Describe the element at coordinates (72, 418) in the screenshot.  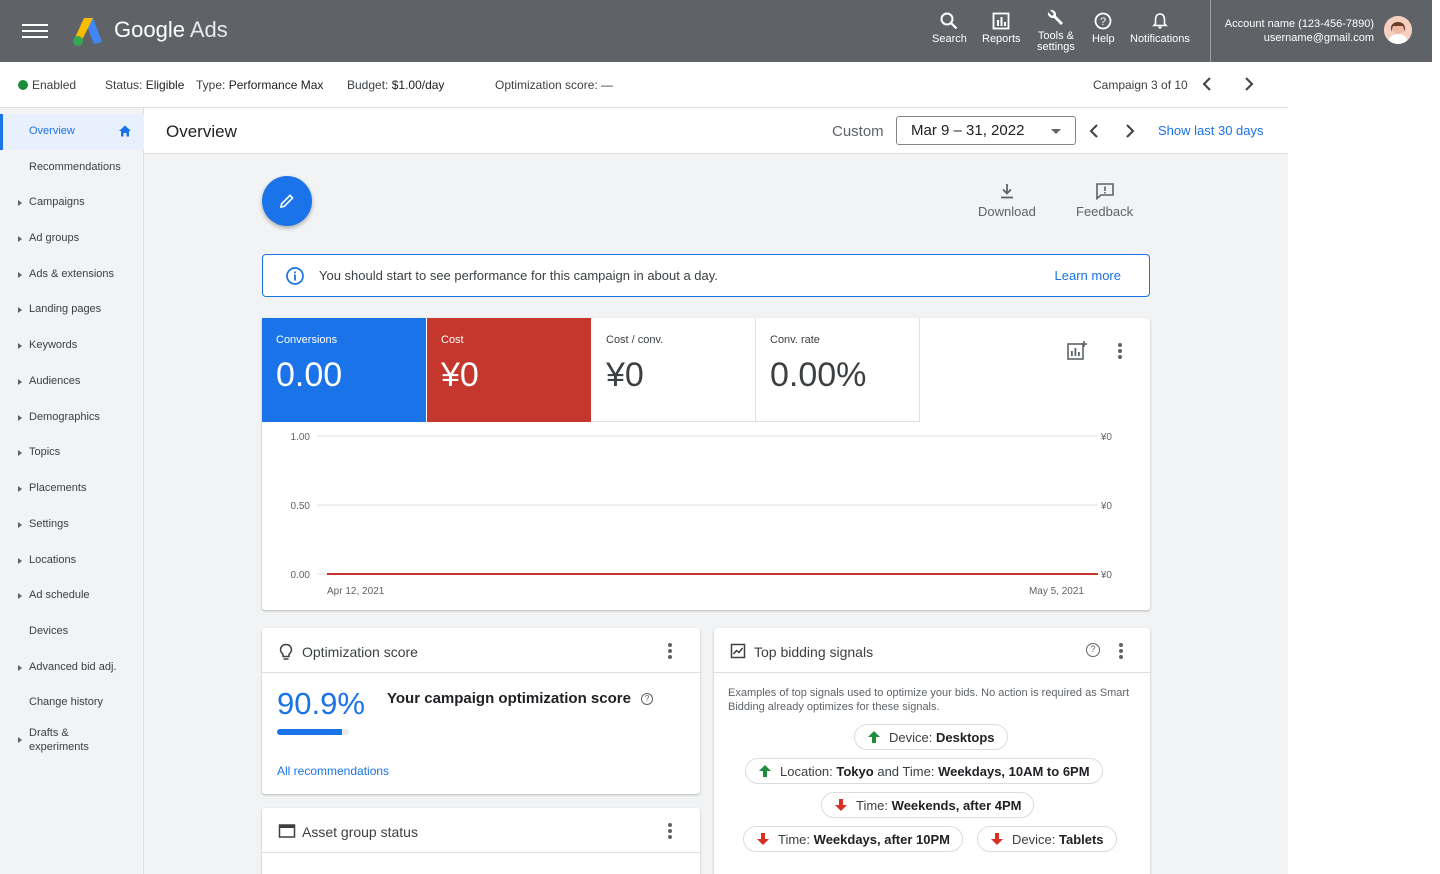
I see `sidebar-item-demographics: Demographics` at that location.